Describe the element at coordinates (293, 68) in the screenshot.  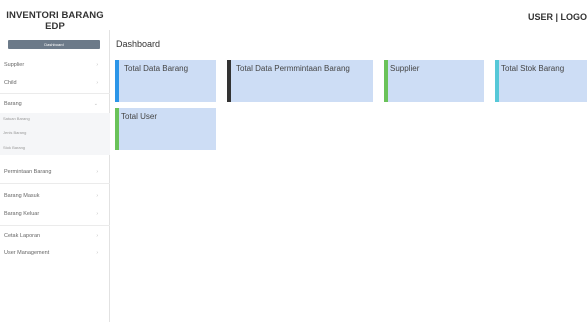
I see `card-label: Total Data Permmintaan Barang` at that location.